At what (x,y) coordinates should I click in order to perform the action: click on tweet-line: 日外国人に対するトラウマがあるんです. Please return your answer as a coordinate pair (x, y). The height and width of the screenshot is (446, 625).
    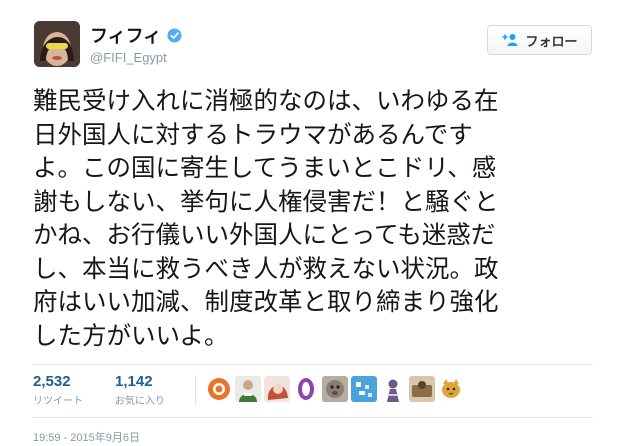
    Looking at the image, I should click on (253, 134).